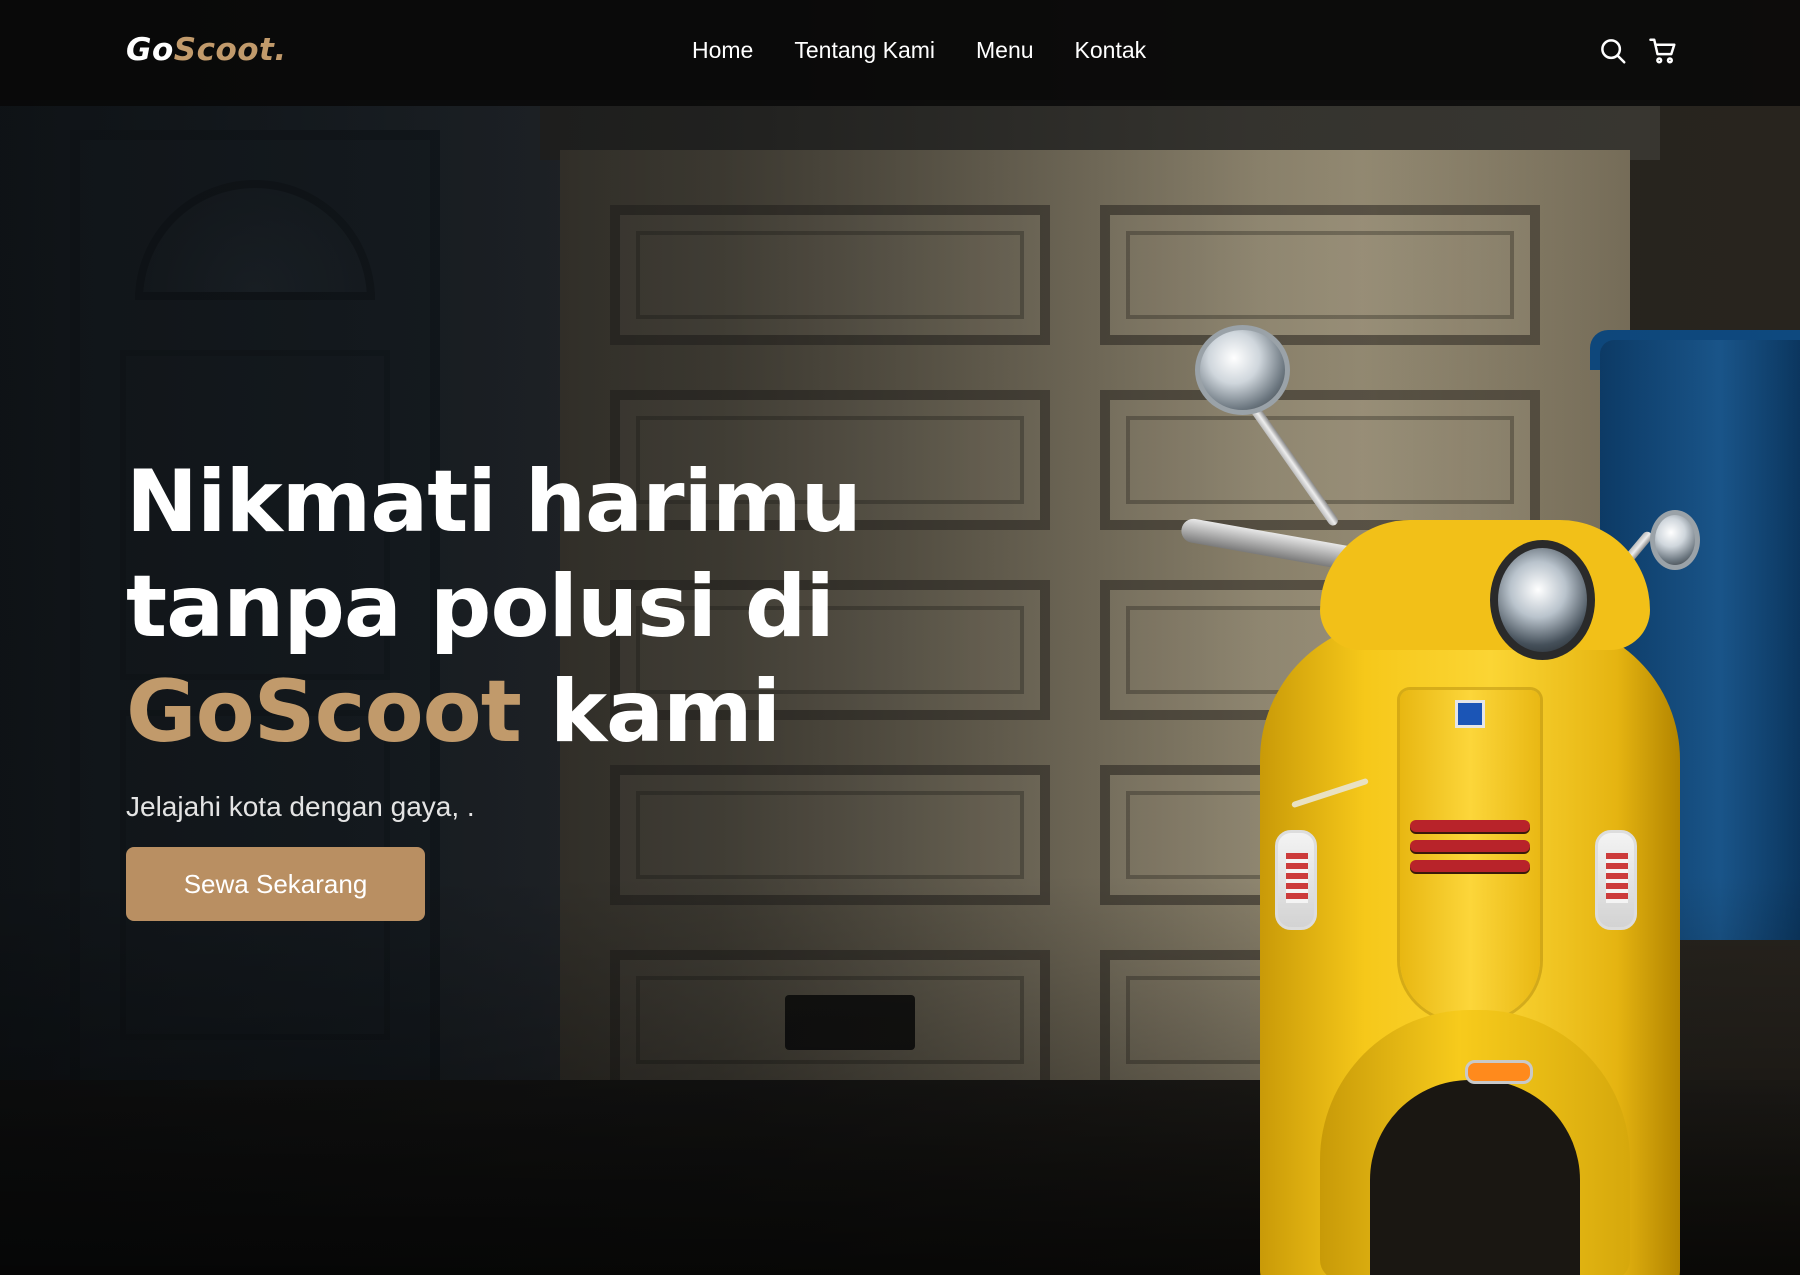 The image size is (1800, 1275). I want to click on hero-subtitle: Jelajahi kota dengan gaya, ., so click(300, 806).